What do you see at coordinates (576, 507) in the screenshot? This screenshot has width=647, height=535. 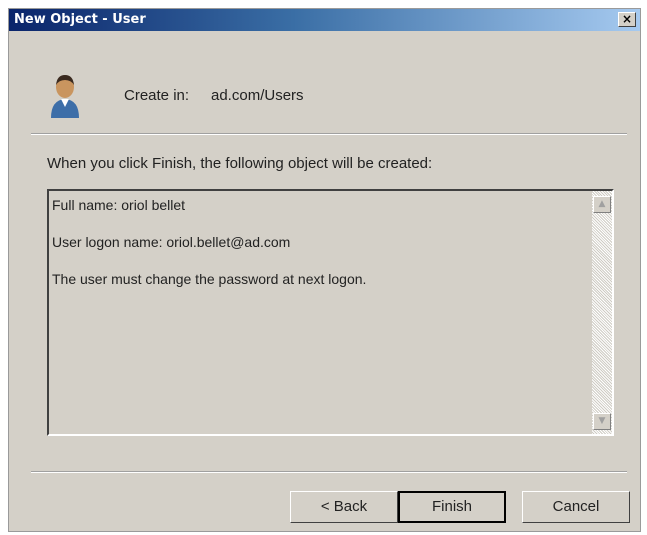 I see `cancel-button: Cancel` at bounding box center [576, 507].